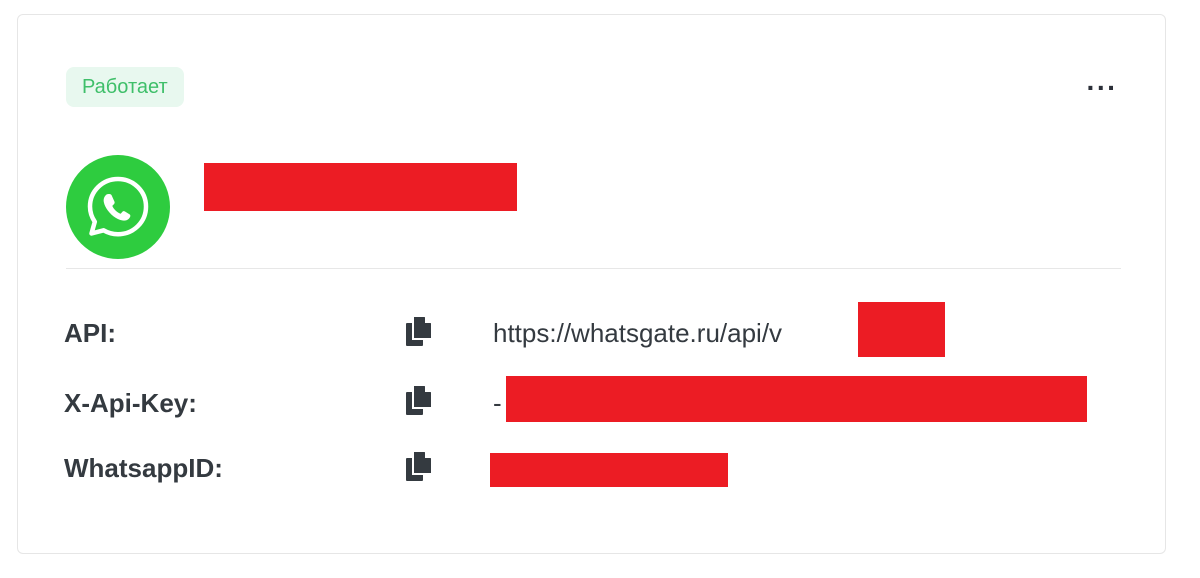 The width and height of the screenshot is (1200, 578). What do you see at coordinates (90, 333) in the screenshot?
I see `api-label: API:` at bounding box center [90, 333].